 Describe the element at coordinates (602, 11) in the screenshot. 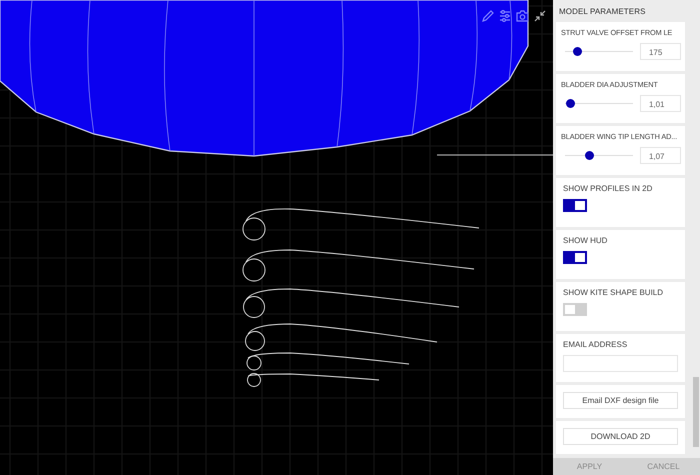

I see `panel-title: MODEL PARAMETERS` at that location.